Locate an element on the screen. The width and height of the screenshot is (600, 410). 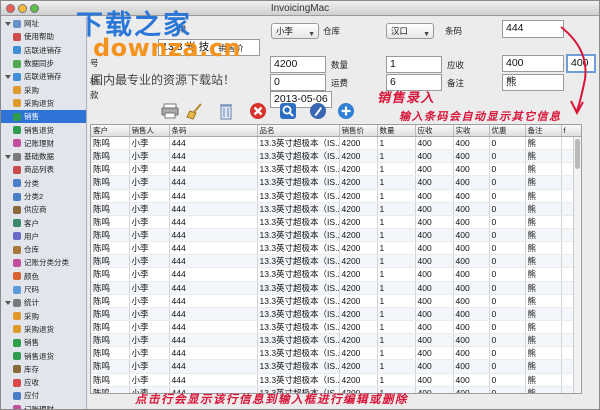
sidebar-item: 客户 is located at coordinates (43, 222).